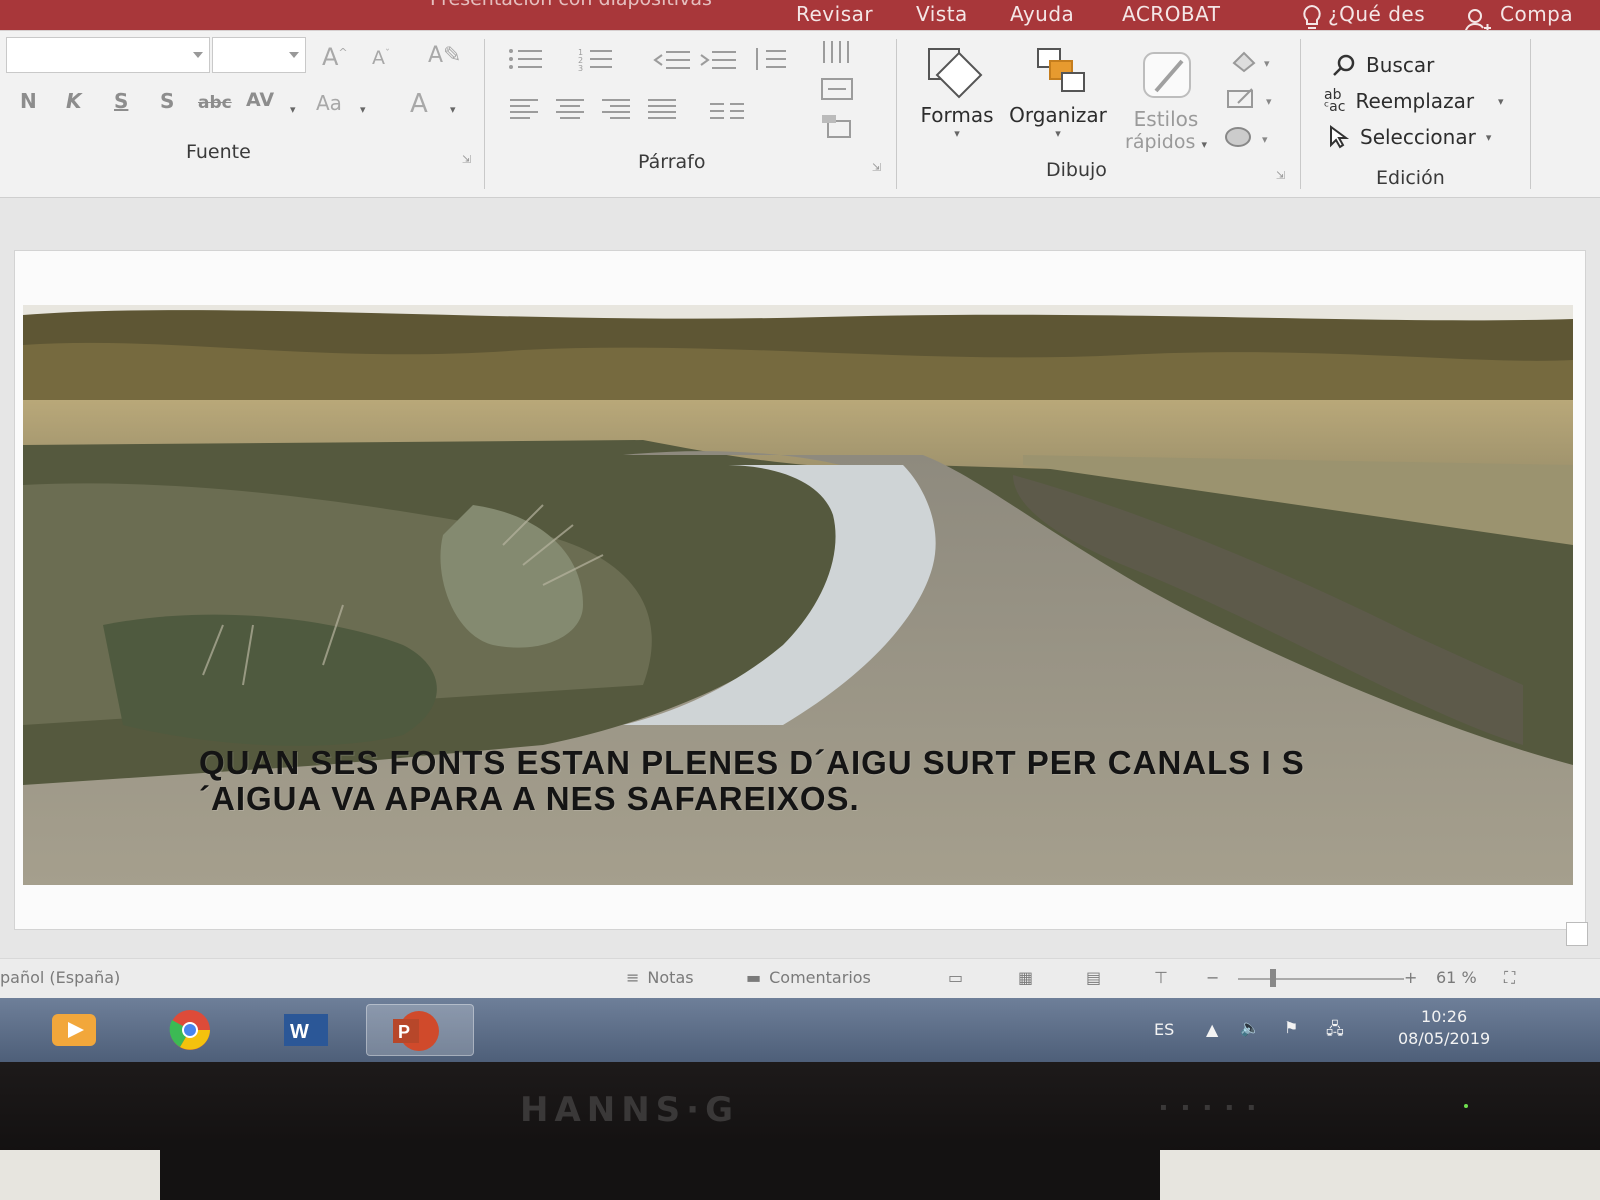 The image size is (1600, 1200). I want to click on select-button: Seleccionar ▾, so click(1409, 137).